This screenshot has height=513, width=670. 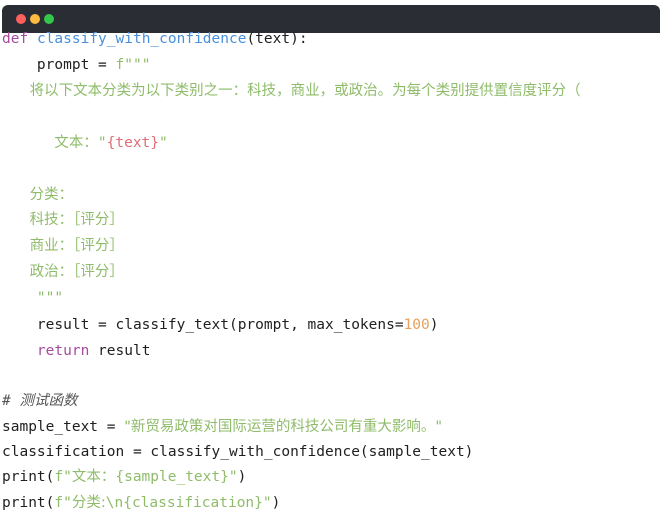 What do you see at coordinates (11, 401) in the screenshot?
I see `comment-hash: #` at bounding box center [11, 401].